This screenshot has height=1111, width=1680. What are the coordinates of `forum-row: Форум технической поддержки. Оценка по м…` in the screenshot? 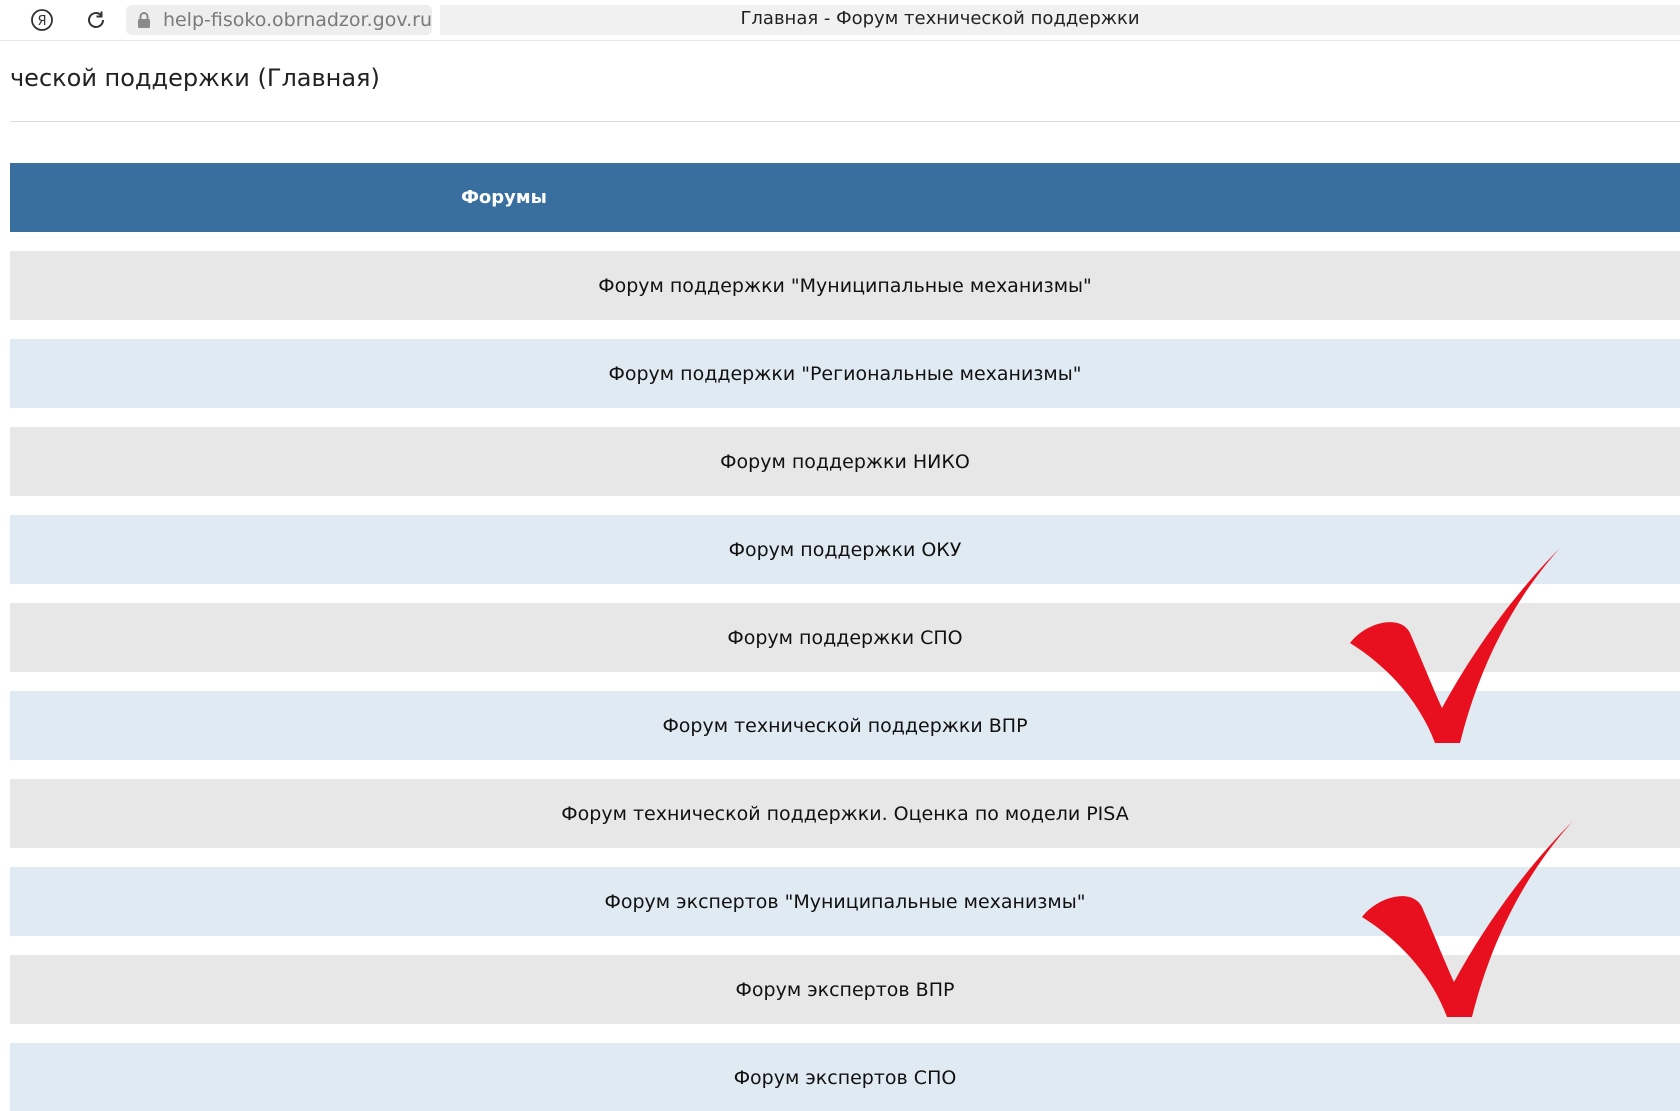 It's located at (845, 813).